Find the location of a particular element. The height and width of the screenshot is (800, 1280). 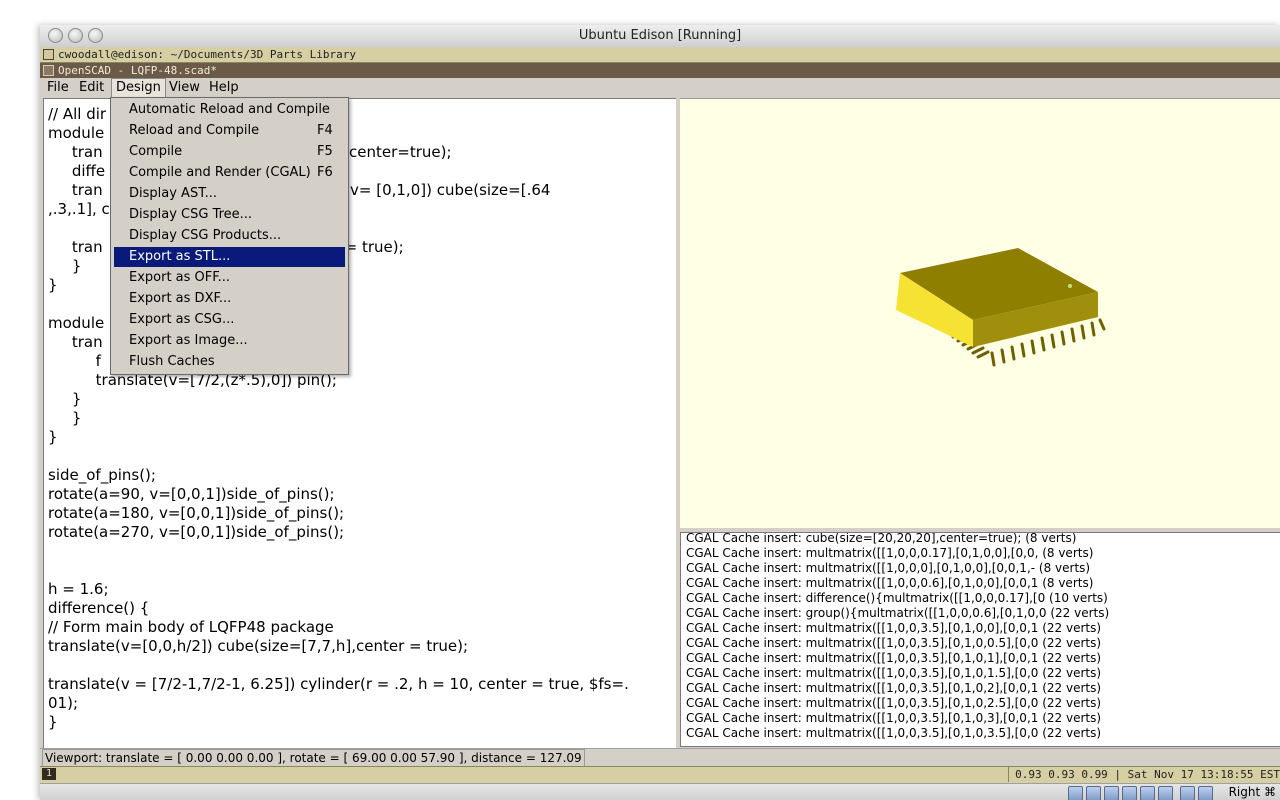

menu-design: Design is located at coordinates (138, 88).